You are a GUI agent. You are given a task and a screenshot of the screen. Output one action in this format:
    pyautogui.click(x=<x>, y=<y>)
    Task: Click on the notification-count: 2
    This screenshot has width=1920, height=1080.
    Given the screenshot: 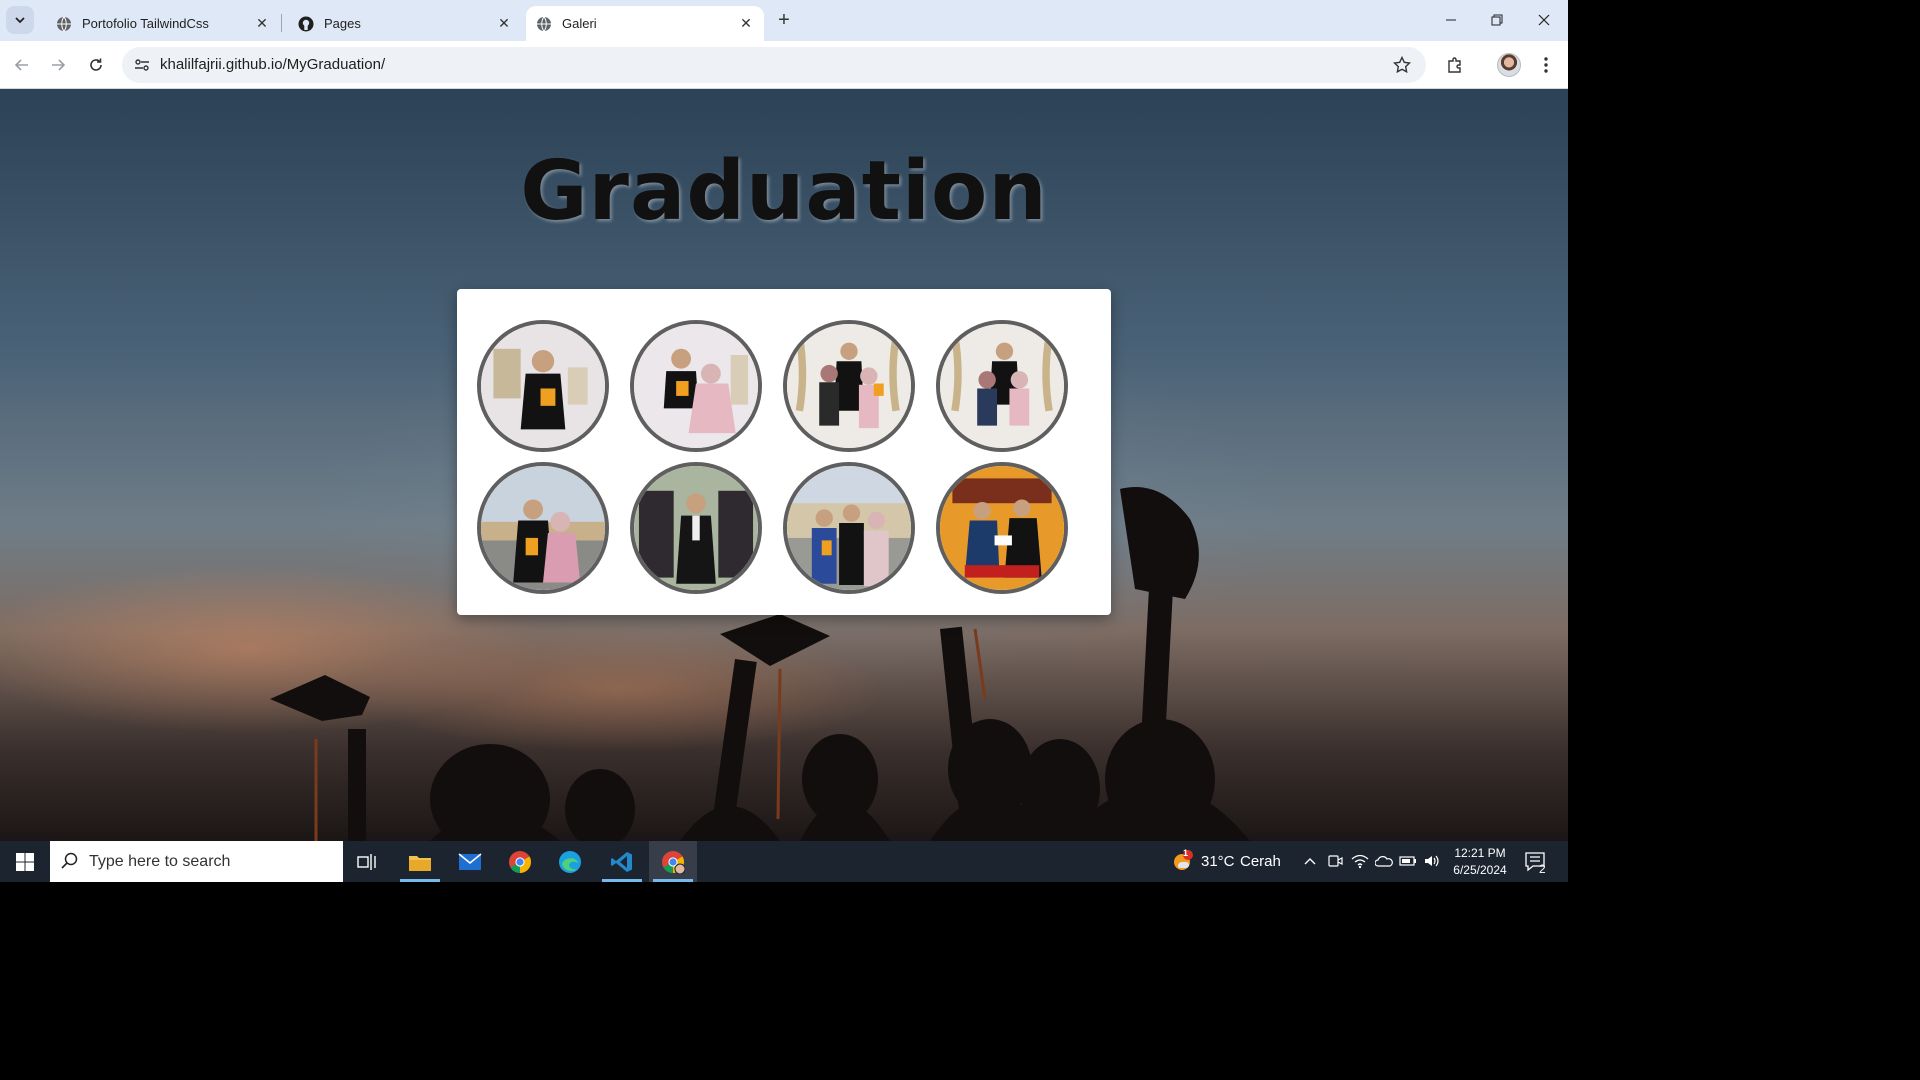 What is the action you would take?
    pyautogui.click(x=1542, y=869)
    